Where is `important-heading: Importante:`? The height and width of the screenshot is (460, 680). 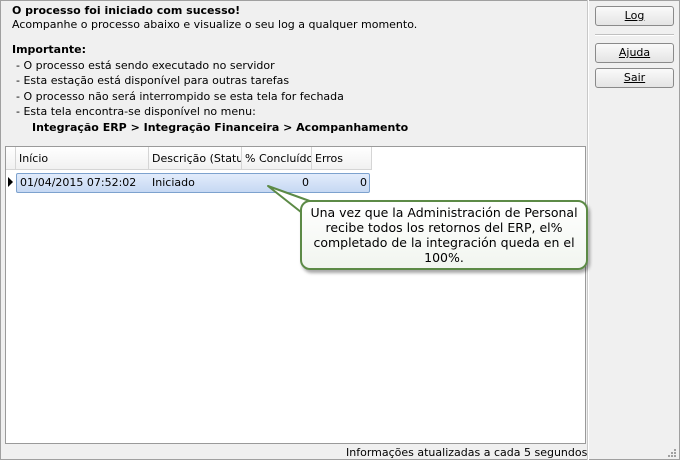 important-heading: Importante: is located at coordinates (49, 49).